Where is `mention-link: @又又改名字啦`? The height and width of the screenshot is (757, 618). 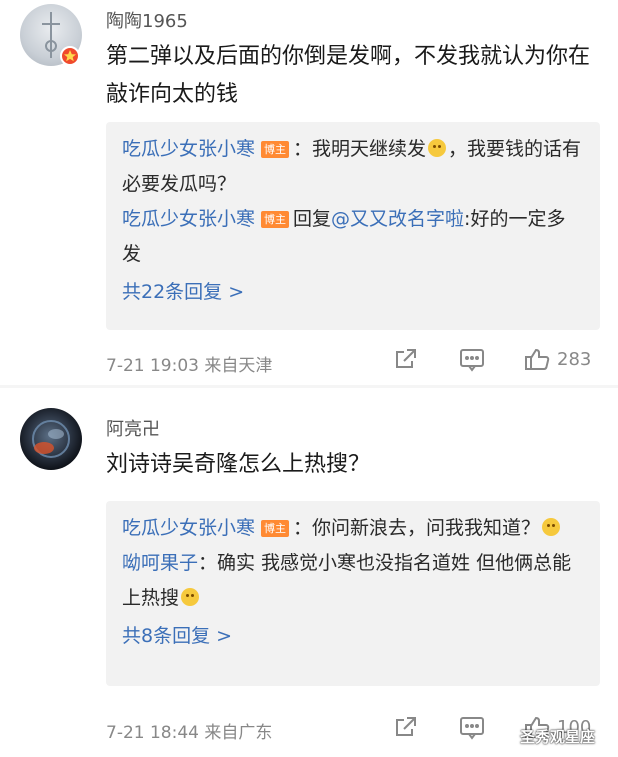
mention-link: @又又改名字啦 is located at coordinates (397, 219).